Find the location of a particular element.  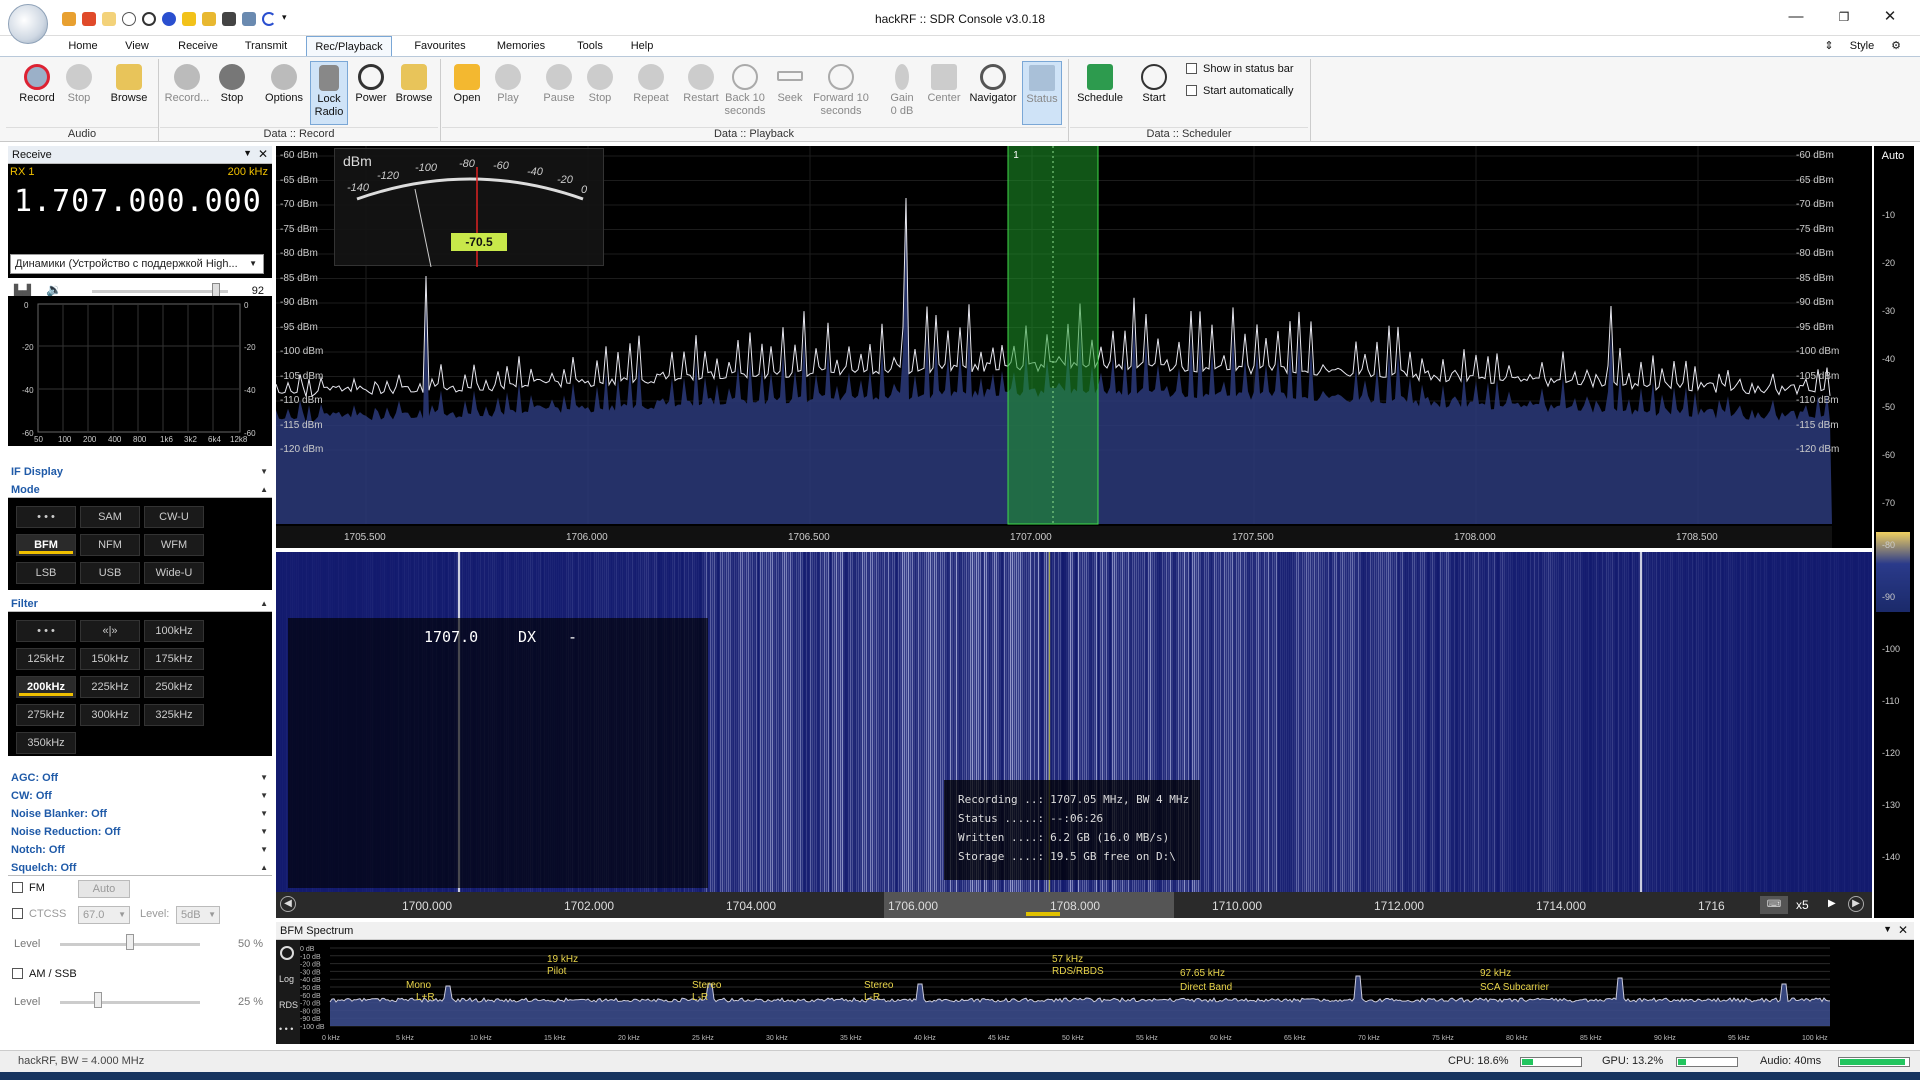

play-button: Play is located at coordinates (508, 93).